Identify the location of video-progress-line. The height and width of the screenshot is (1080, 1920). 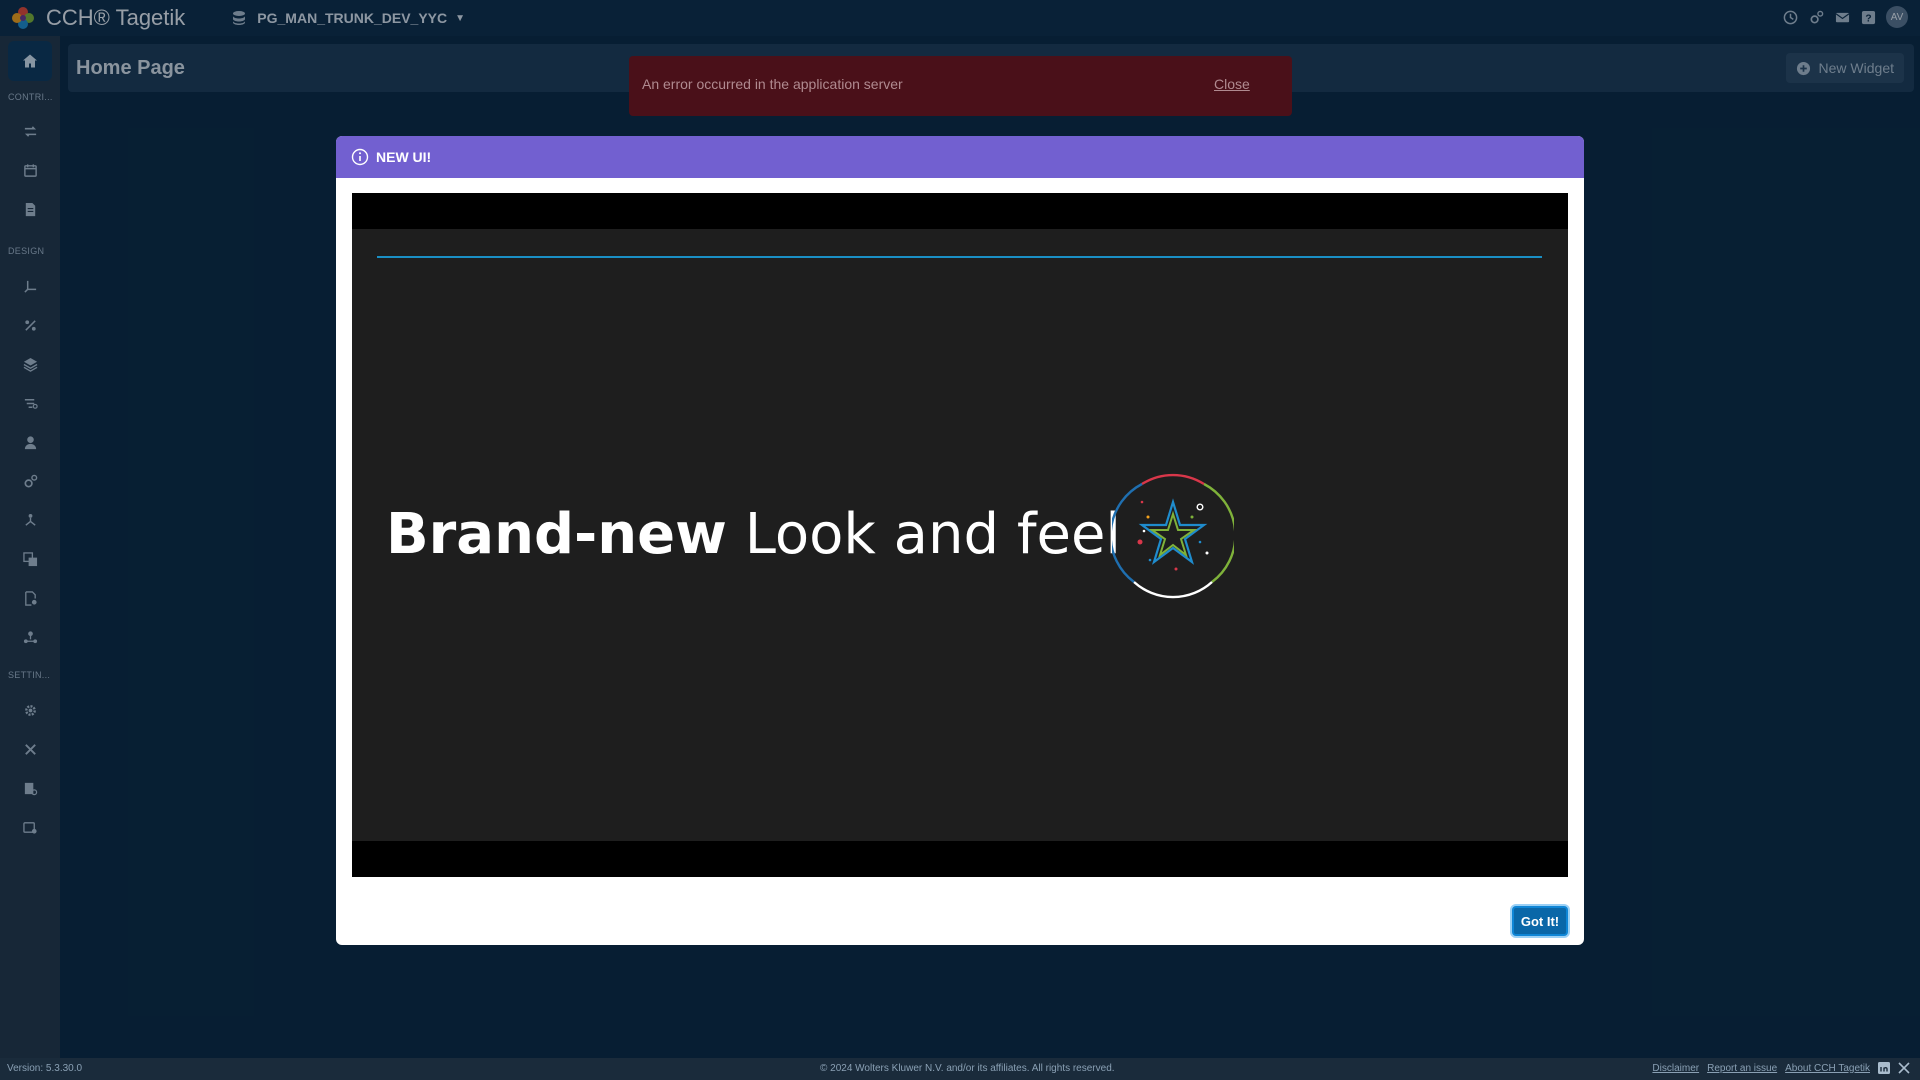
(959, 257).